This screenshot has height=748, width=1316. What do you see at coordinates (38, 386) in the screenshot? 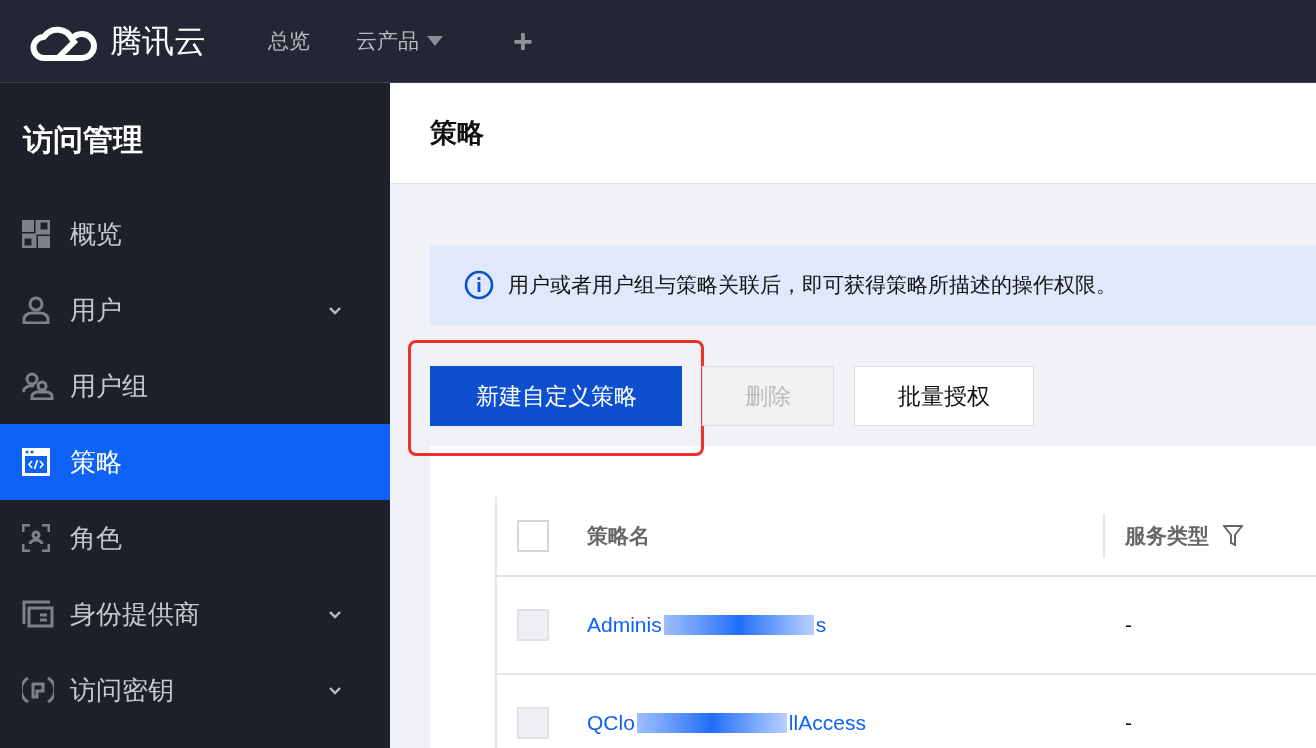
I see `user-group-icon` at bounding box center [38, 386].